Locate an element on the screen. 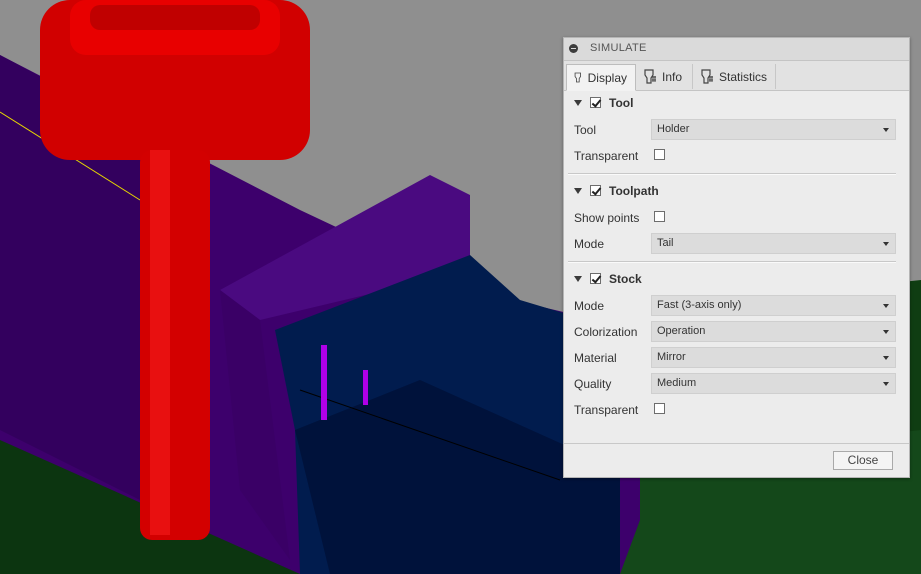  toolpath-mode-label: Mode is located at coordinates (589, 244).